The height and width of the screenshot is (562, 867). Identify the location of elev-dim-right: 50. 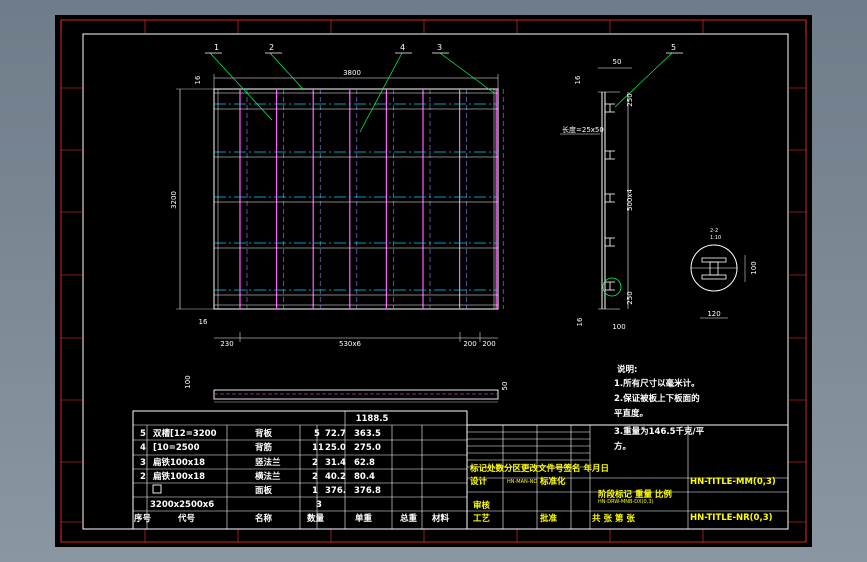
(505, 386).